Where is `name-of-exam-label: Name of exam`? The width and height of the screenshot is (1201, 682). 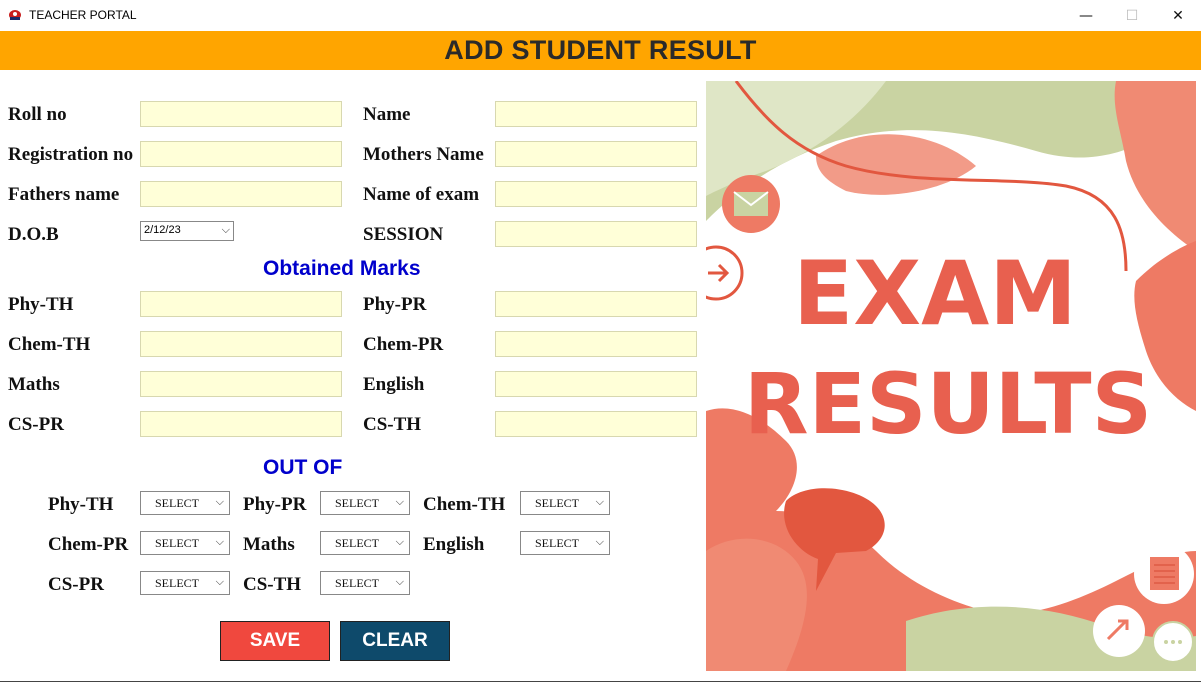
name-of-exam-label: Name of exam is located at coordinates (421, 194).